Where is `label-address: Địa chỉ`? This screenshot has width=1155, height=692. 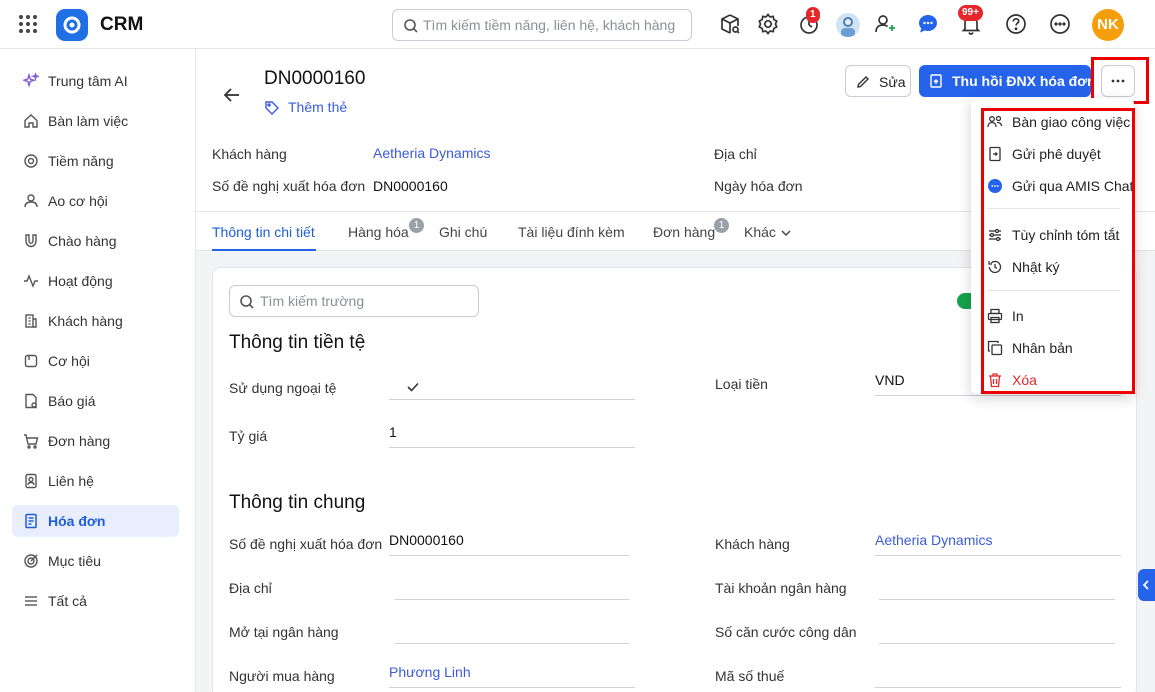 label-address: Địa chỉ is located at coordinates (250, 588).